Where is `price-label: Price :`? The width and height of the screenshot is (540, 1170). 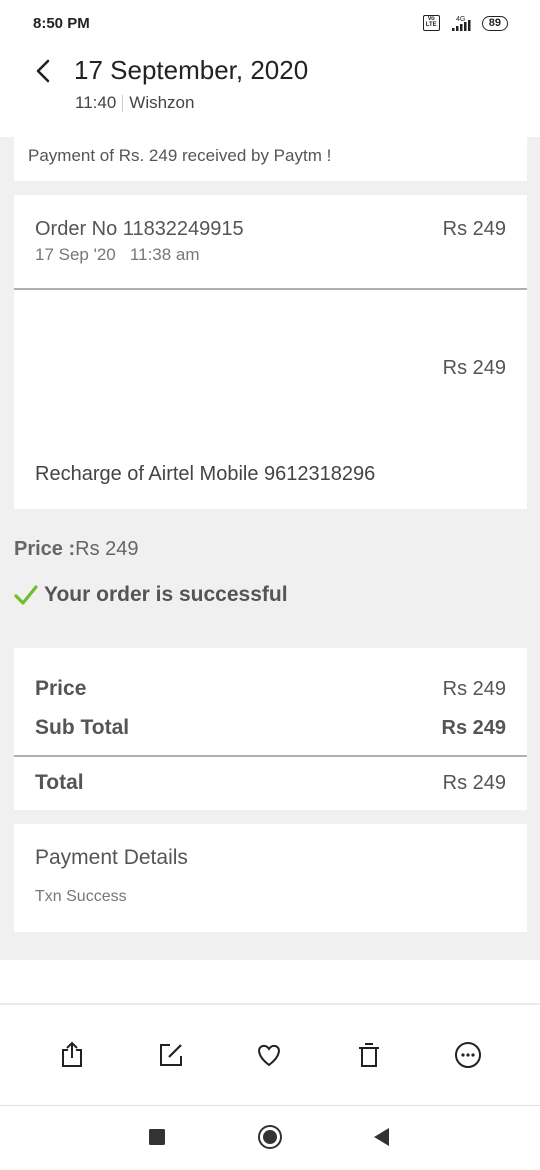 price-label: Price : is located at coordinates (45, 549).